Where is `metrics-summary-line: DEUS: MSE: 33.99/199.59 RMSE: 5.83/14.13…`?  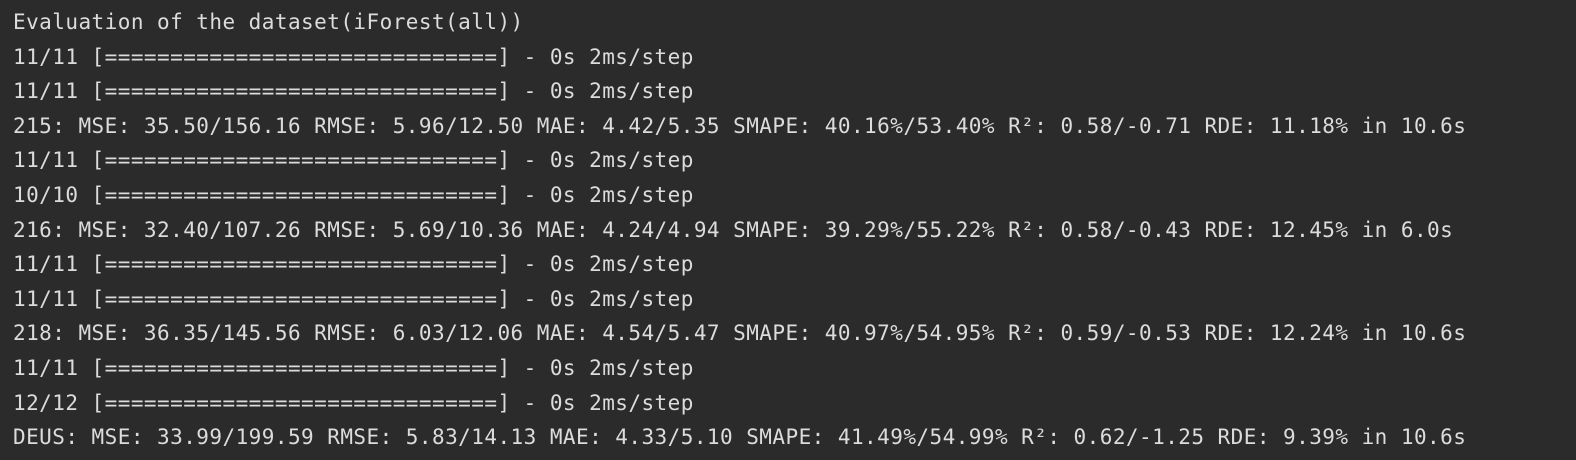
metrics-summary-line: DEUS: MSE: 33.99/199.59 RMSE: 5.83/14.13… is located at coordinates (740, 437).